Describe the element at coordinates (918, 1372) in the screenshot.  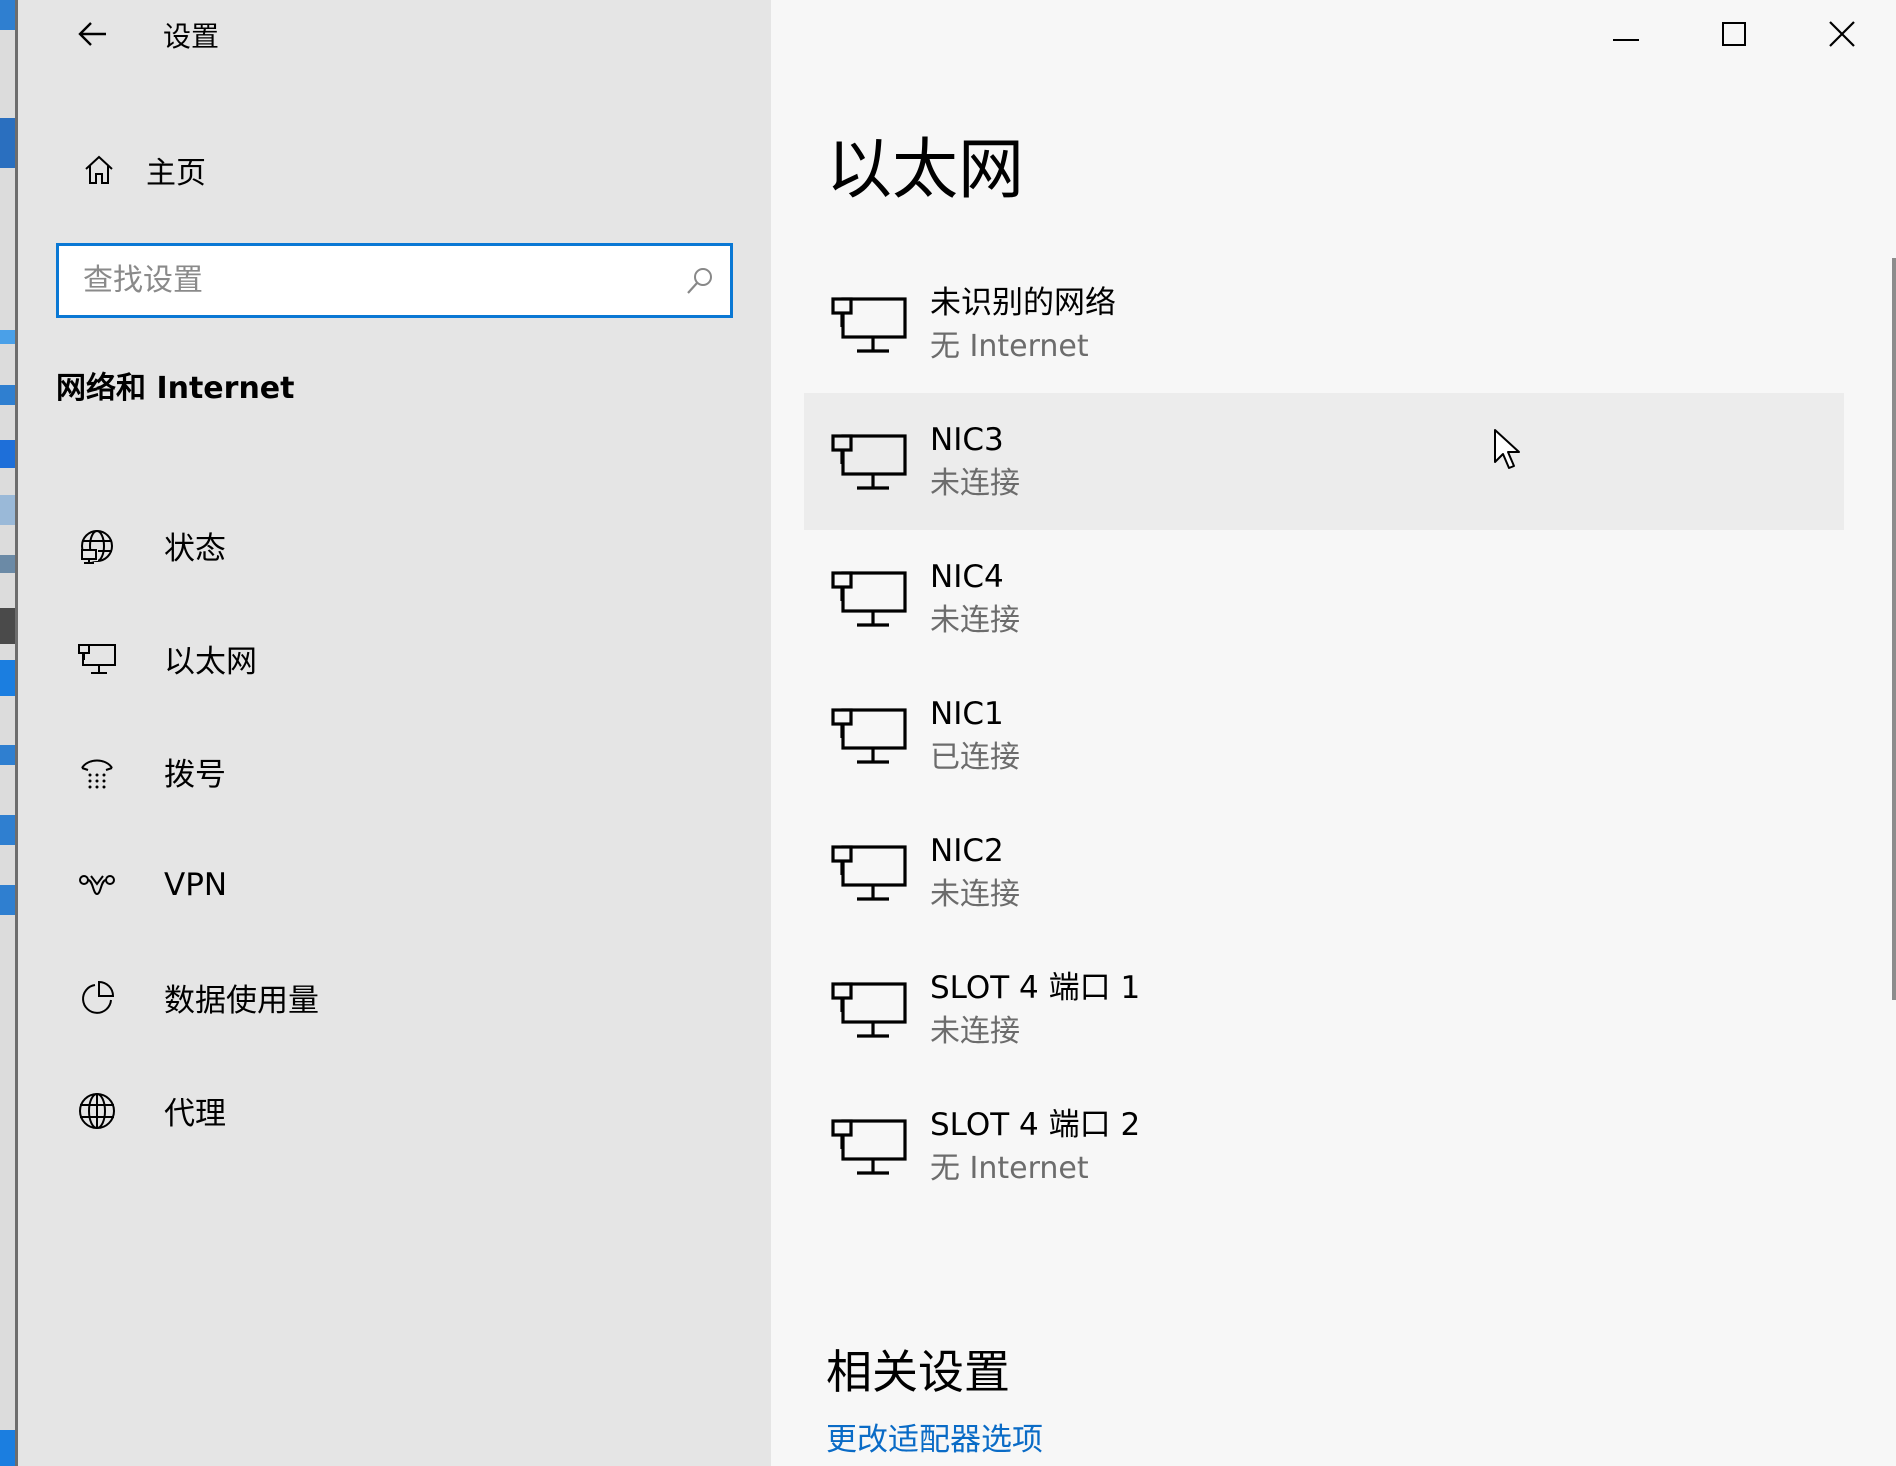
I see `related-settings-title: 相关设置` at that location.